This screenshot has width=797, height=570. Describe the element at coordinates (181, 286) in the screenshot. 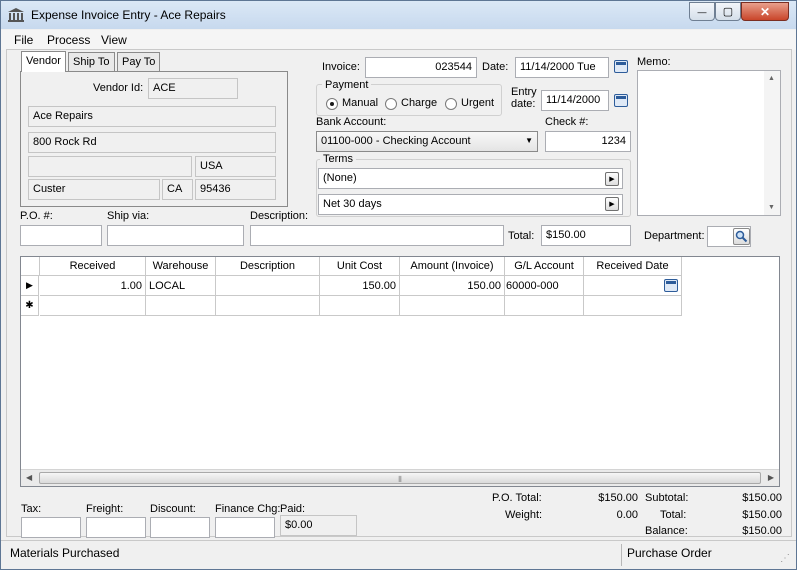

I see `cell-warehouse: LOCAL` at that location.